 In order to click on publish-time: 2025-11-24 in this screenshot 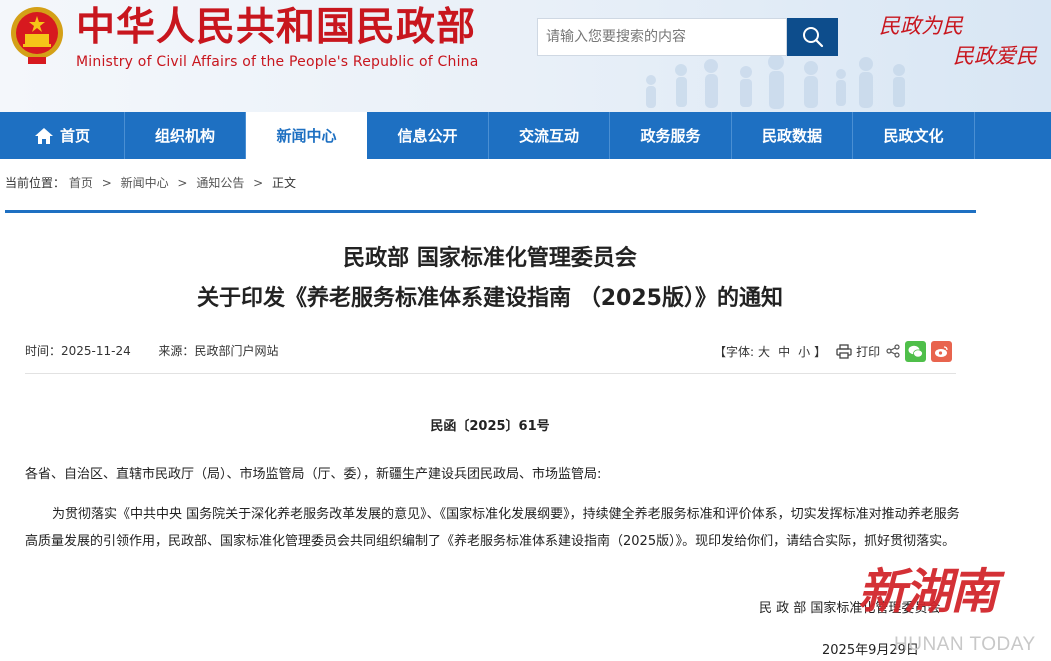, I will do `click(96, 351)`.